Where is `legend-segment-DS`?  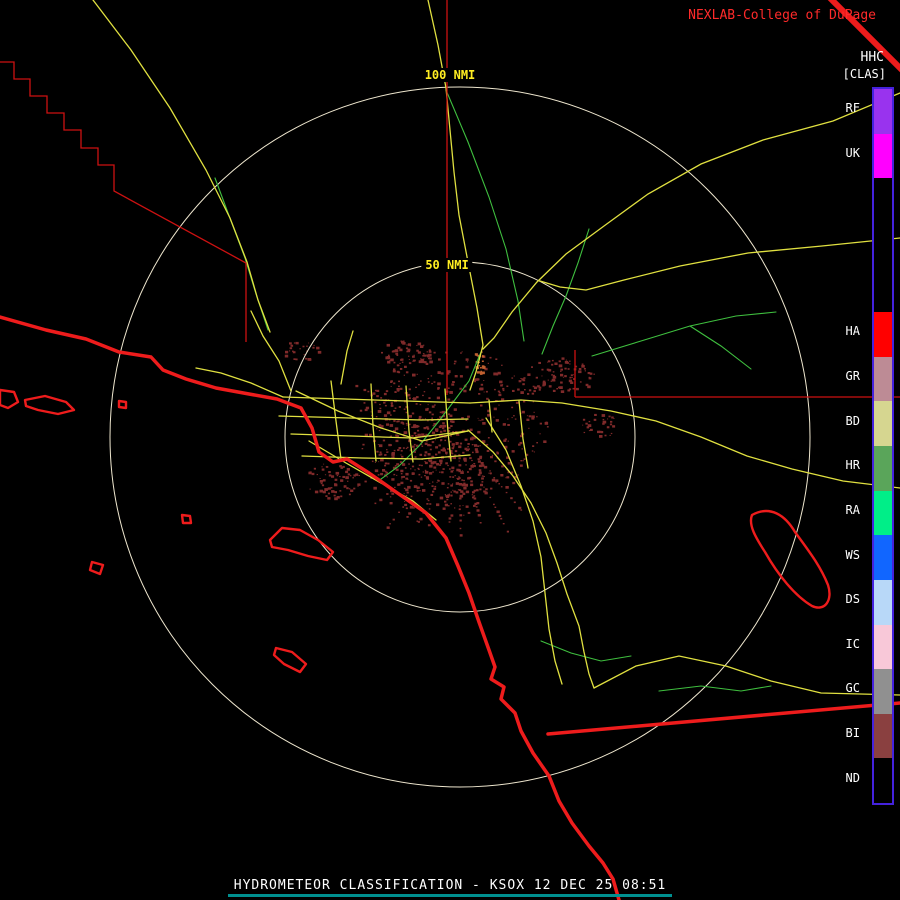 legend-segment-DS is located at coordinates (883, 602).